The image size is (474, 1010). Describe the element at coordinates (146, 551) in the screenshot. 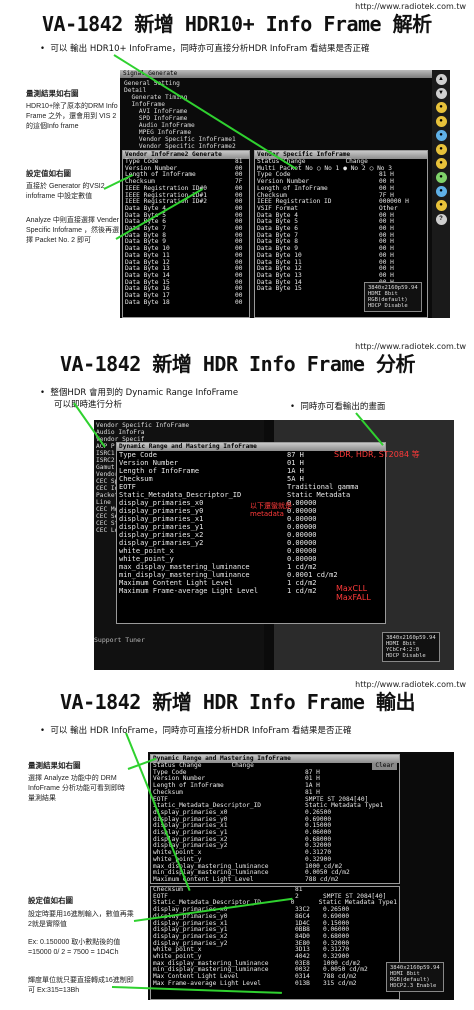

I see `field-label: white_point_x` at that location.